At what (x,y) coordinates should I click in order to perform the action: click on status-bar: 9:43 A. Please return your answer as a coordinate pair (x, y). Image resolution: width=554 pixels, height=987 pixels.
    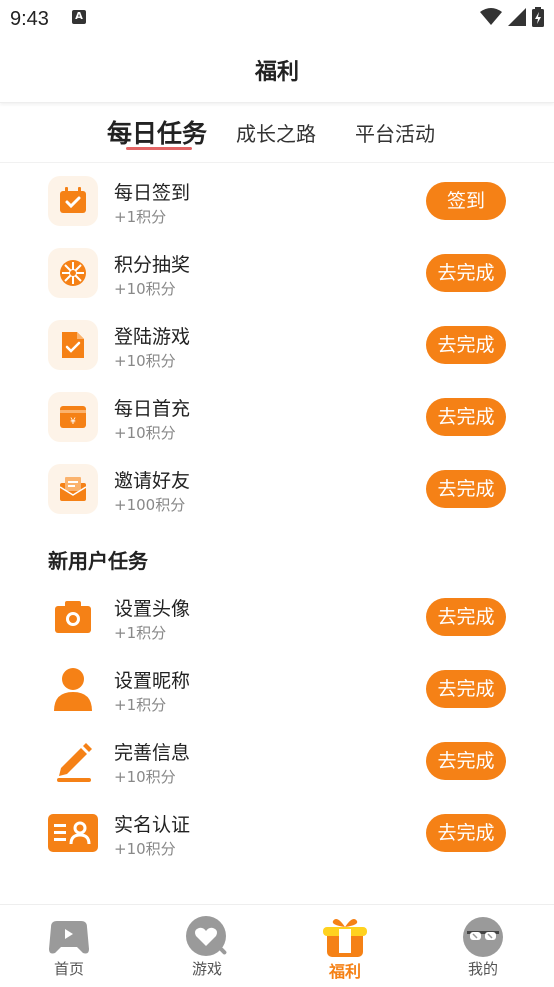
    Looking at the image, I should click on (277, 19).